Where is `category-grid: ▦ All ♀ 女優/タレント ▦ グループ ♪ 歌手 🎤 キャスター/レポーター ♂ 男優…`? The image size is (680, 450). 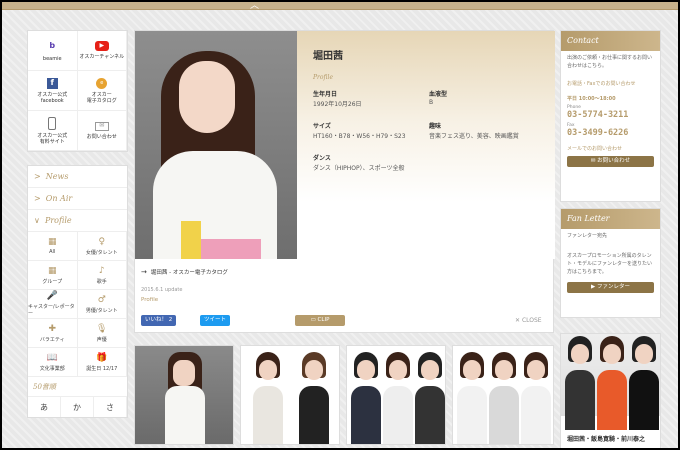
category-grid: ▦ All ♀ 女優/タレント ▦ グループ ♪ 歌手 🎤 キャスター/レポーター ♂ 男優… is located at coordinates (77, 304).